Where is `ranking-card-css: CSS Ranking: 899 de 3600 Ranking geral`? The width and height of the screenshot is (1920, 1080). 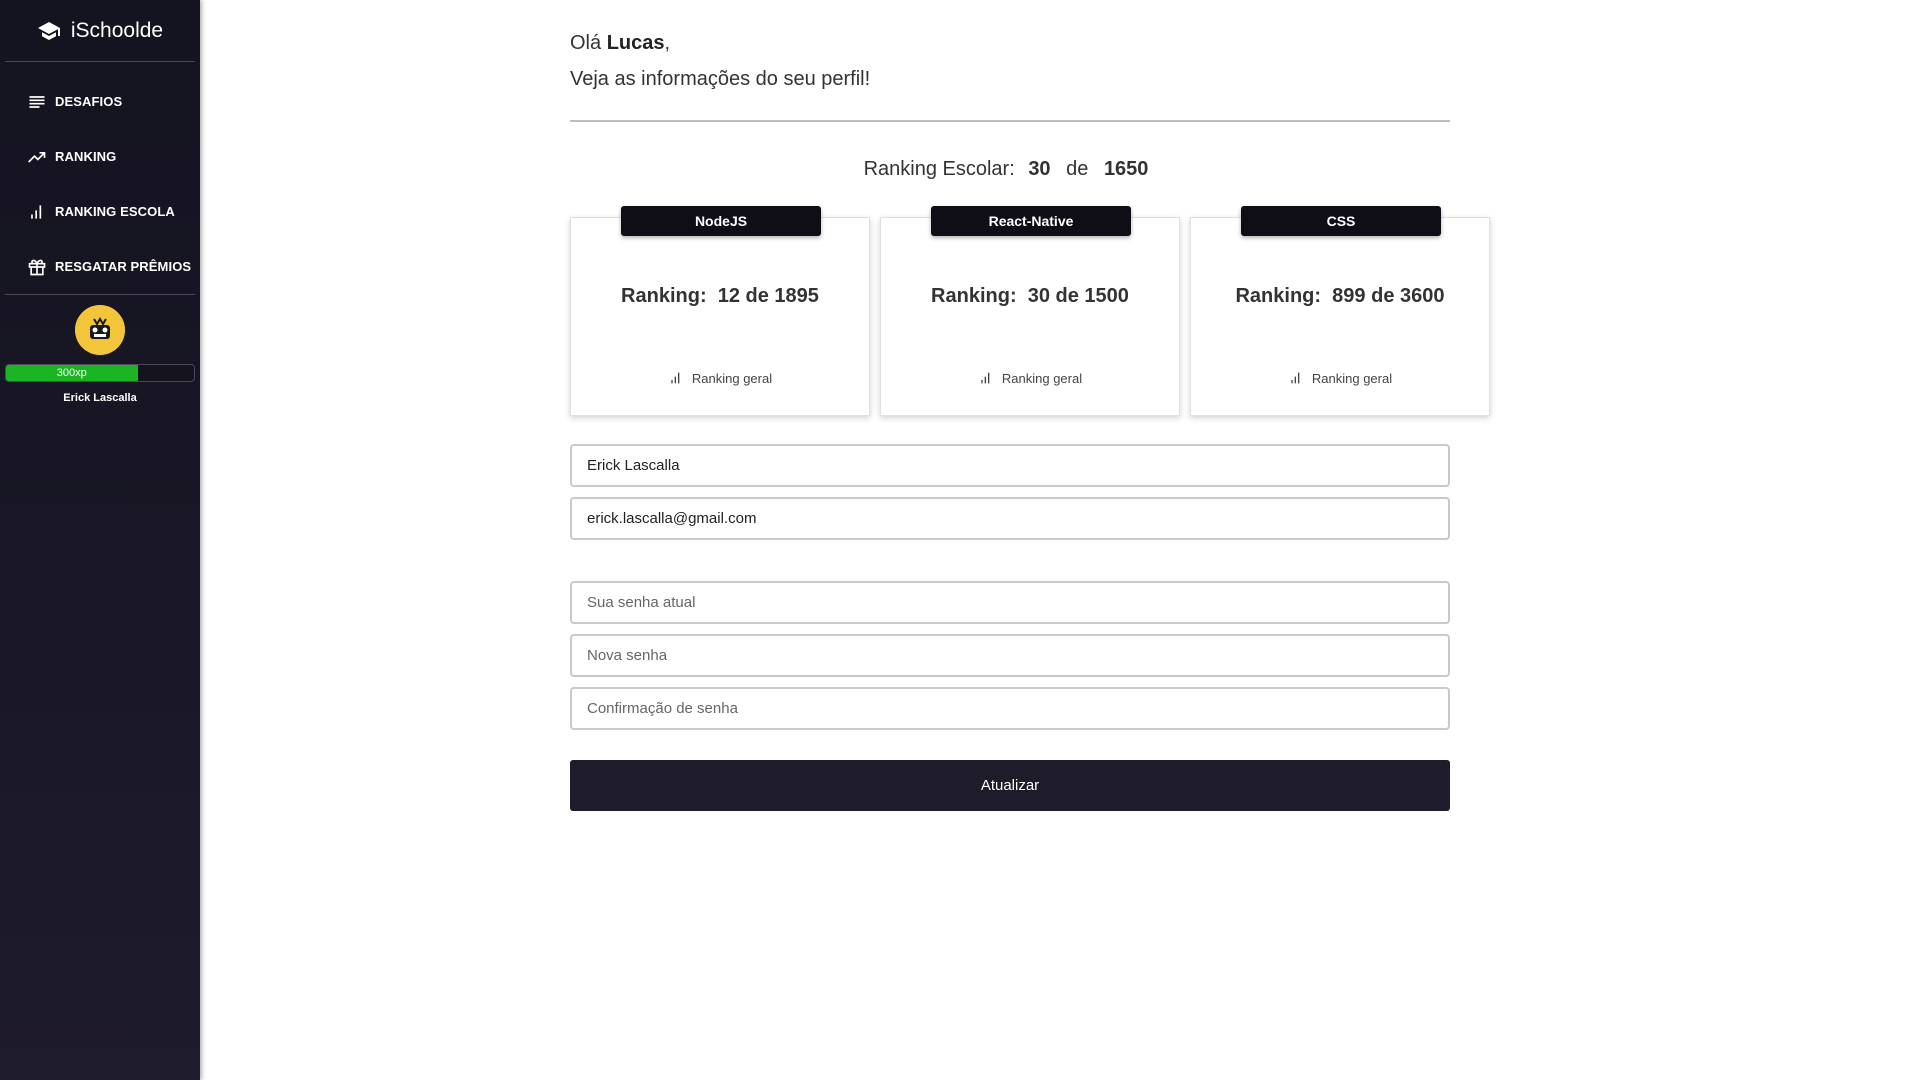 ranking-card-css: CSS Ranking: 899 de 3600 Ranking geral is located at coordinates (1340, 311).